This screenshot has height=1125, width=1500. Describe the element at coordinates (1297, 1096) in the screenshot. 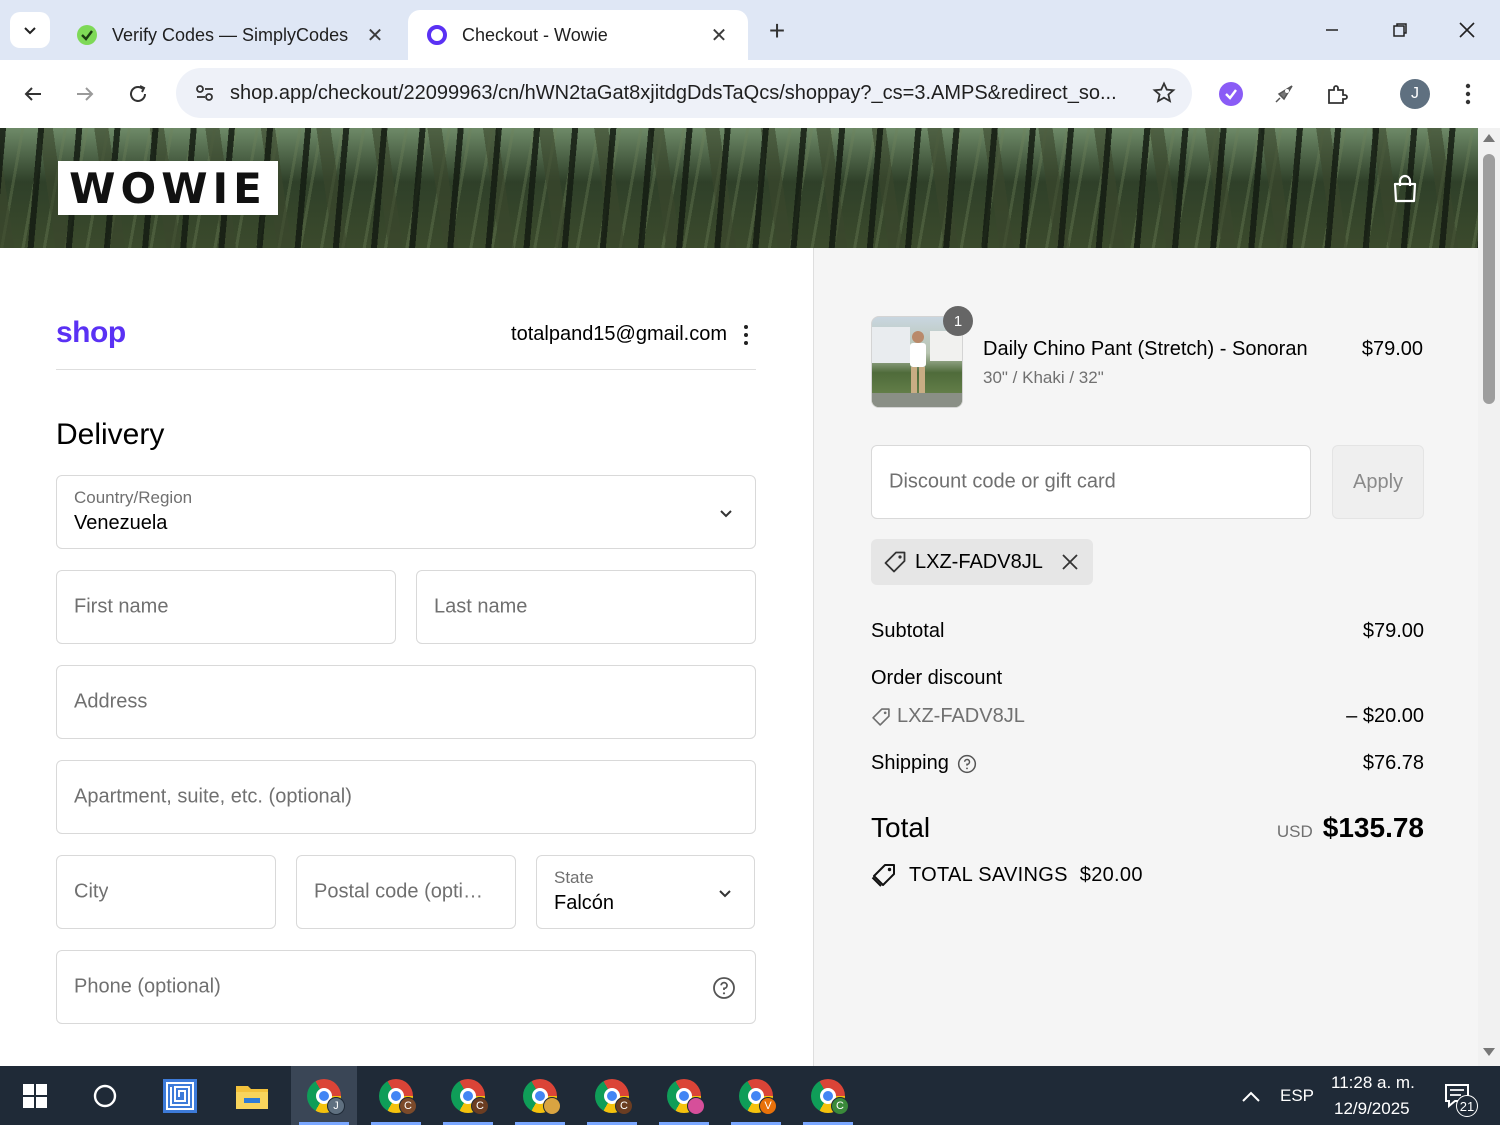

I see `input-language: ESP` at that location.